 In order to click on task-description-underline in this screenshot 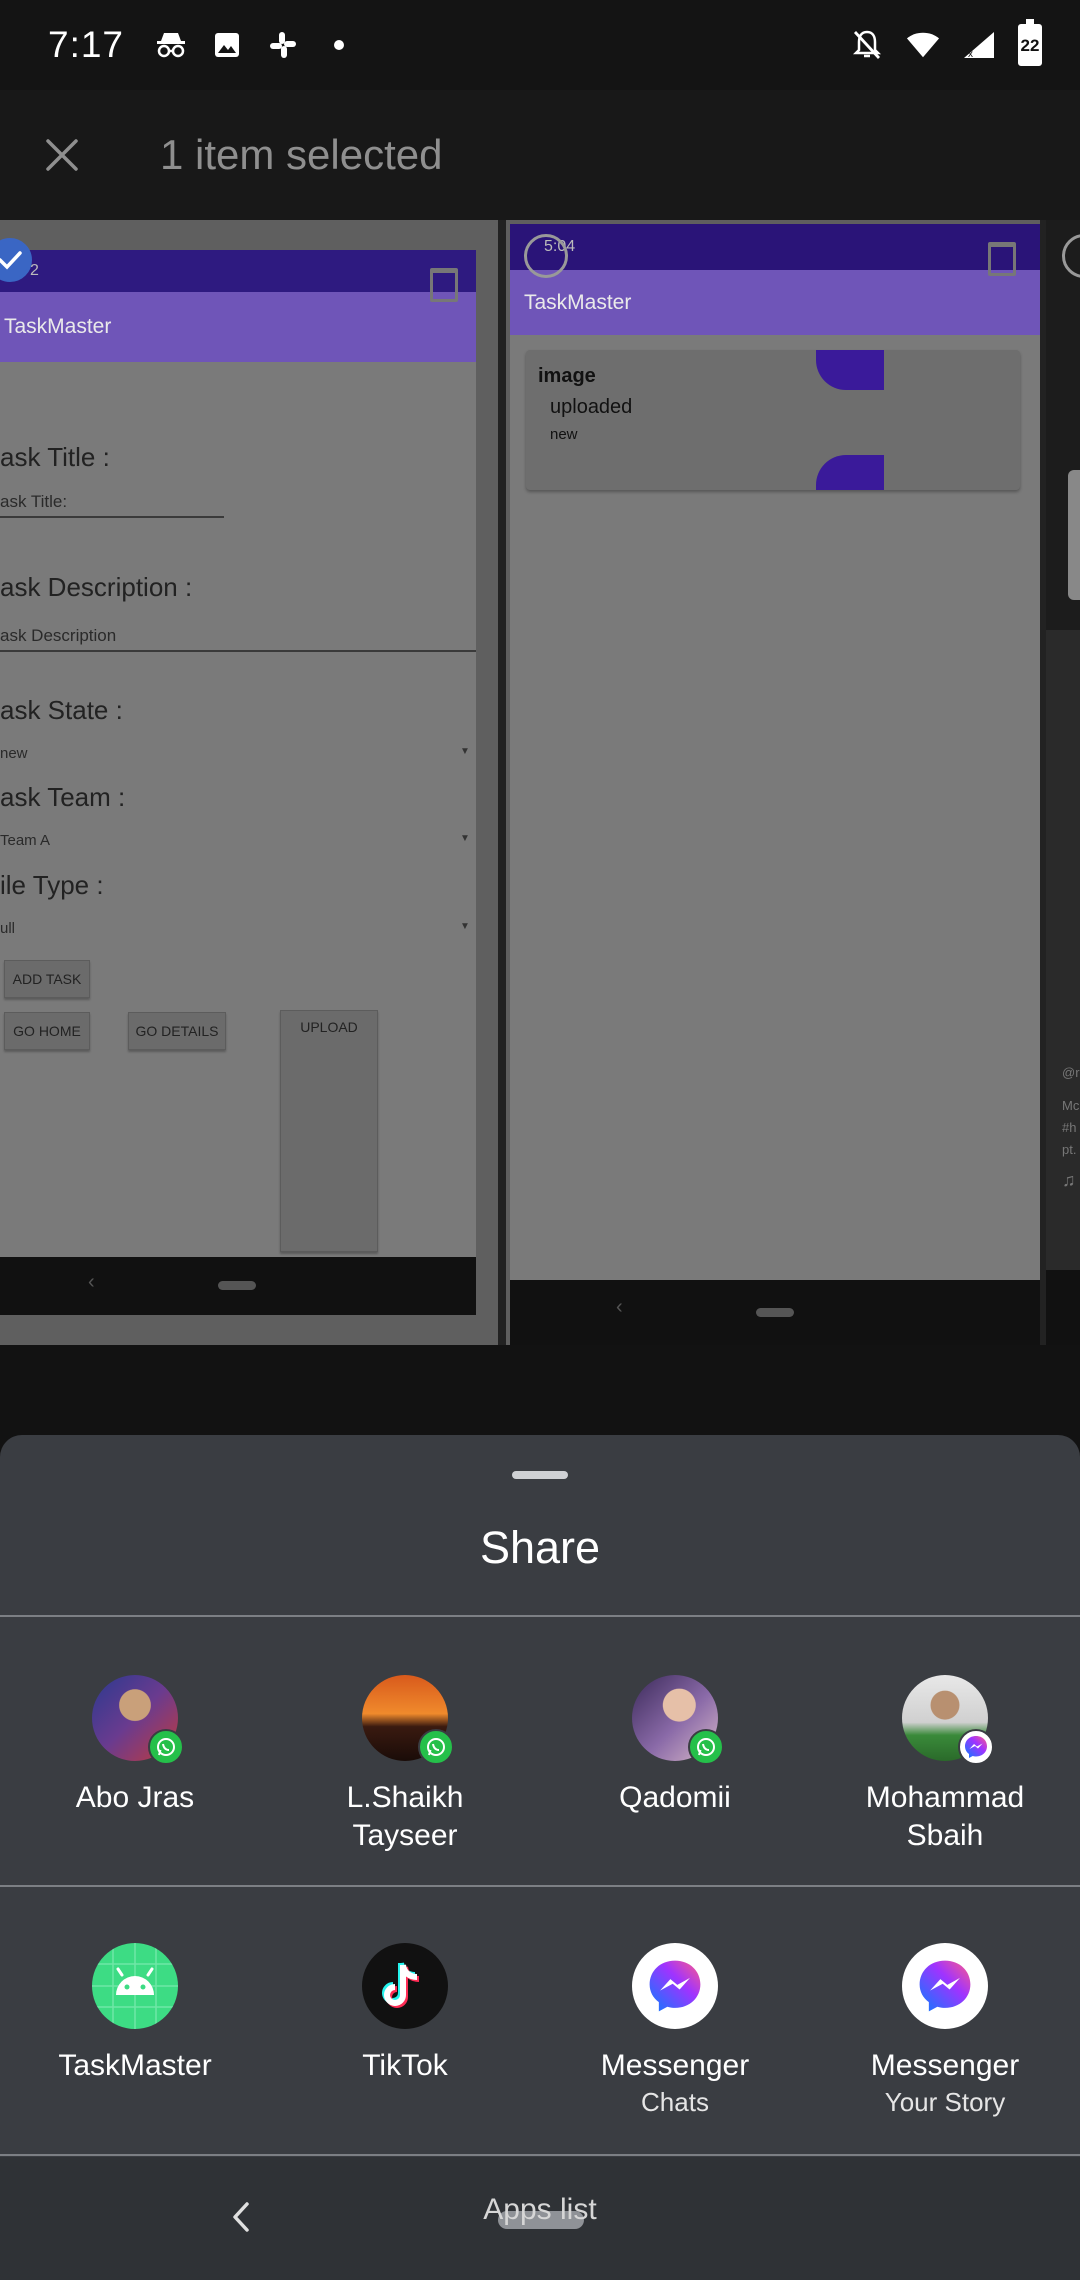, I will do `click(238, 651)`.